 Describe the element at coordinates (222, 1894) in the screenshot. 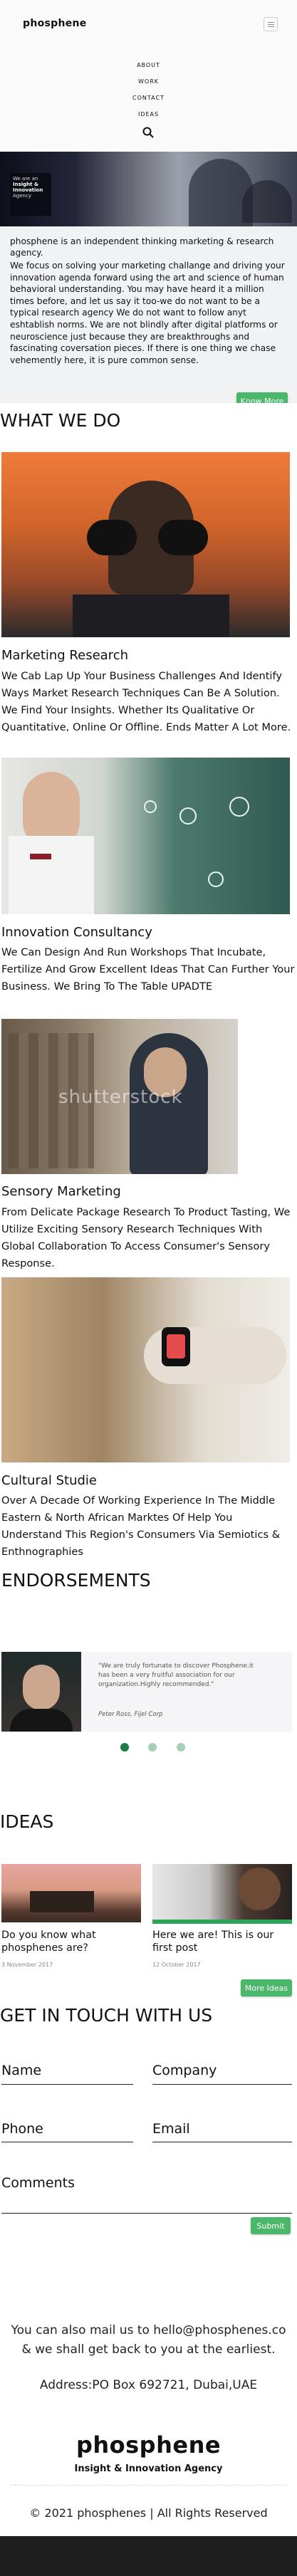

I see `idea-post-2-image` at that location.